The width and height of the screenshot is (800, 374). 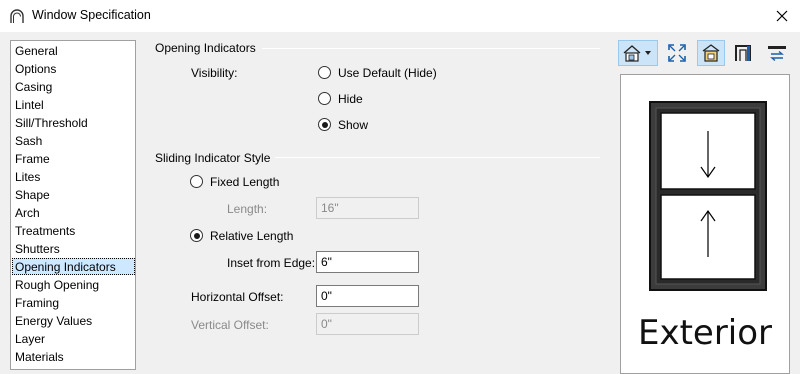 What do you see at coordinates (271, 263) in the screenshot?
I see `inset-from-edge-label: Inset from Edge:` at bounding box center [271, 263].